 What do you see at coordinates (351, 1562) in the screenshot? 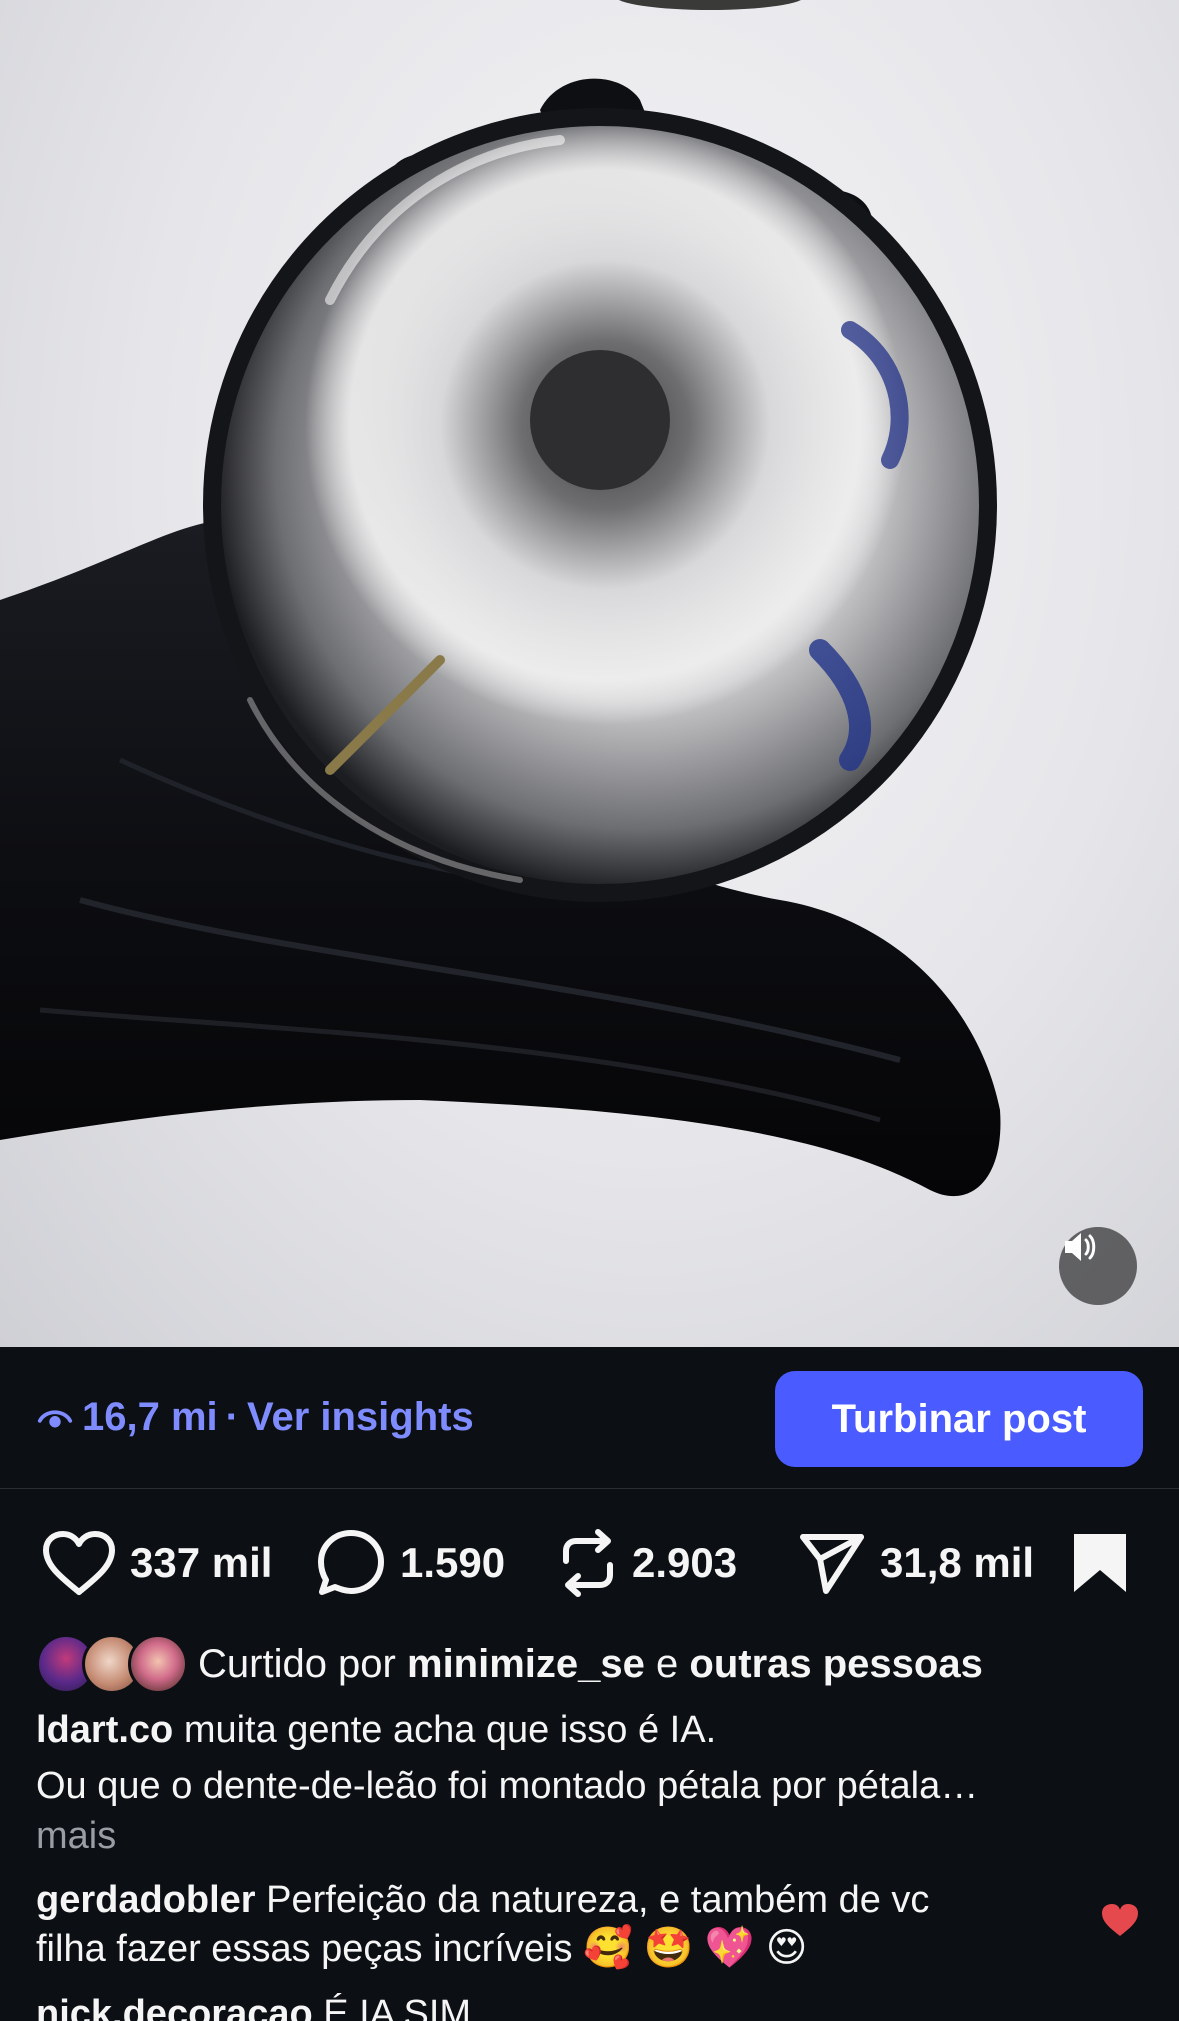
I see `comment-icon` at bounding box center [351, 1562].